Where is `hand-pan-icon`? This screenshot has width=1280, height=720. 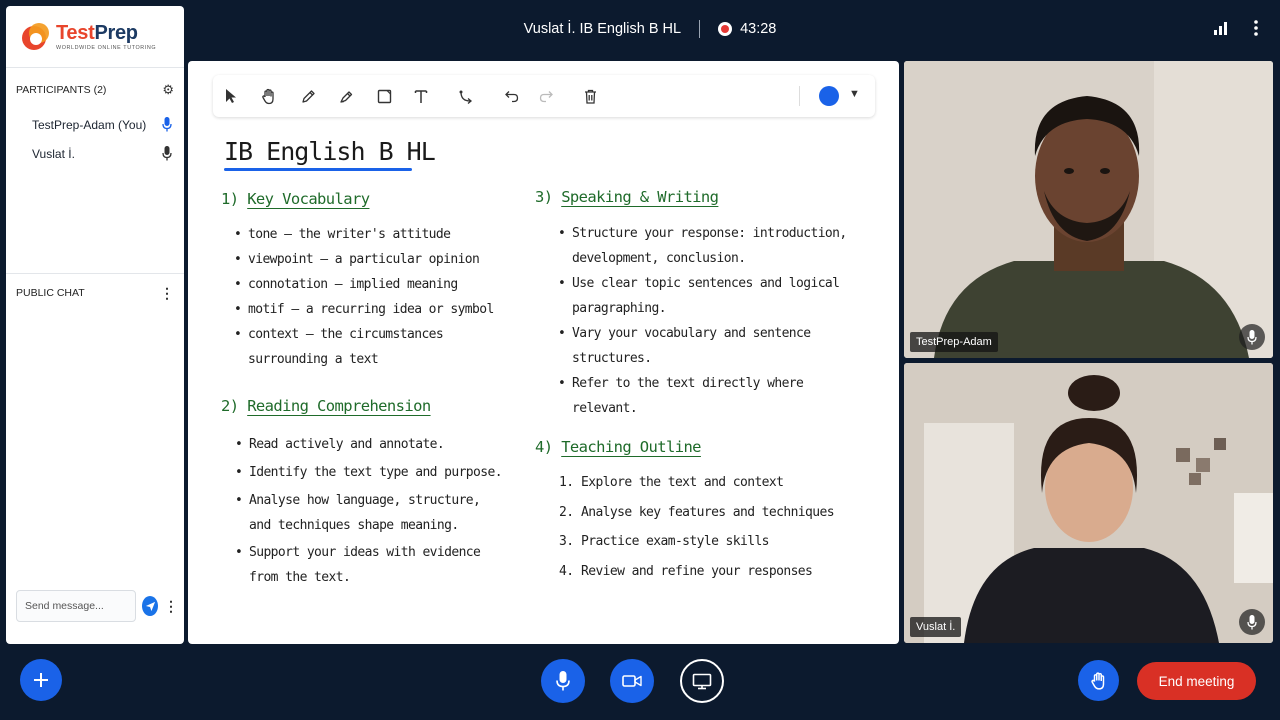 hand-pan-icon is located at coordinates (269, 96).